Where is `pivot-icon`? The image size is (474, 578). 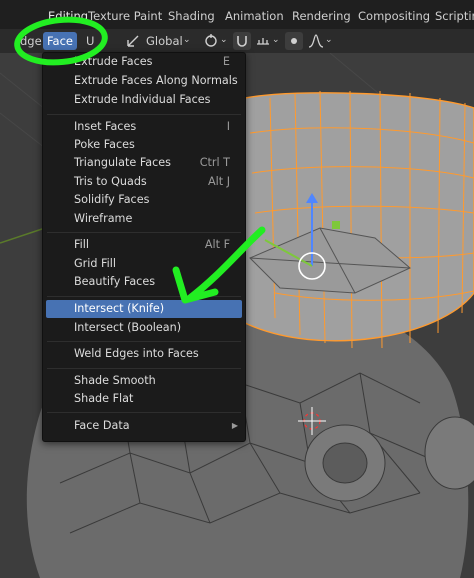 pivot-icon is located at coordinates (211, 41).